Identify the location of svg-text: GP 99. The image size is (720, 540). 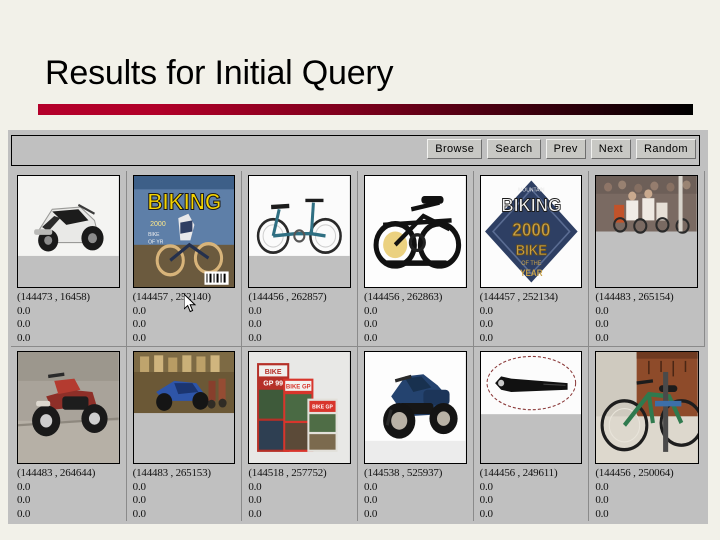
(274, 382).